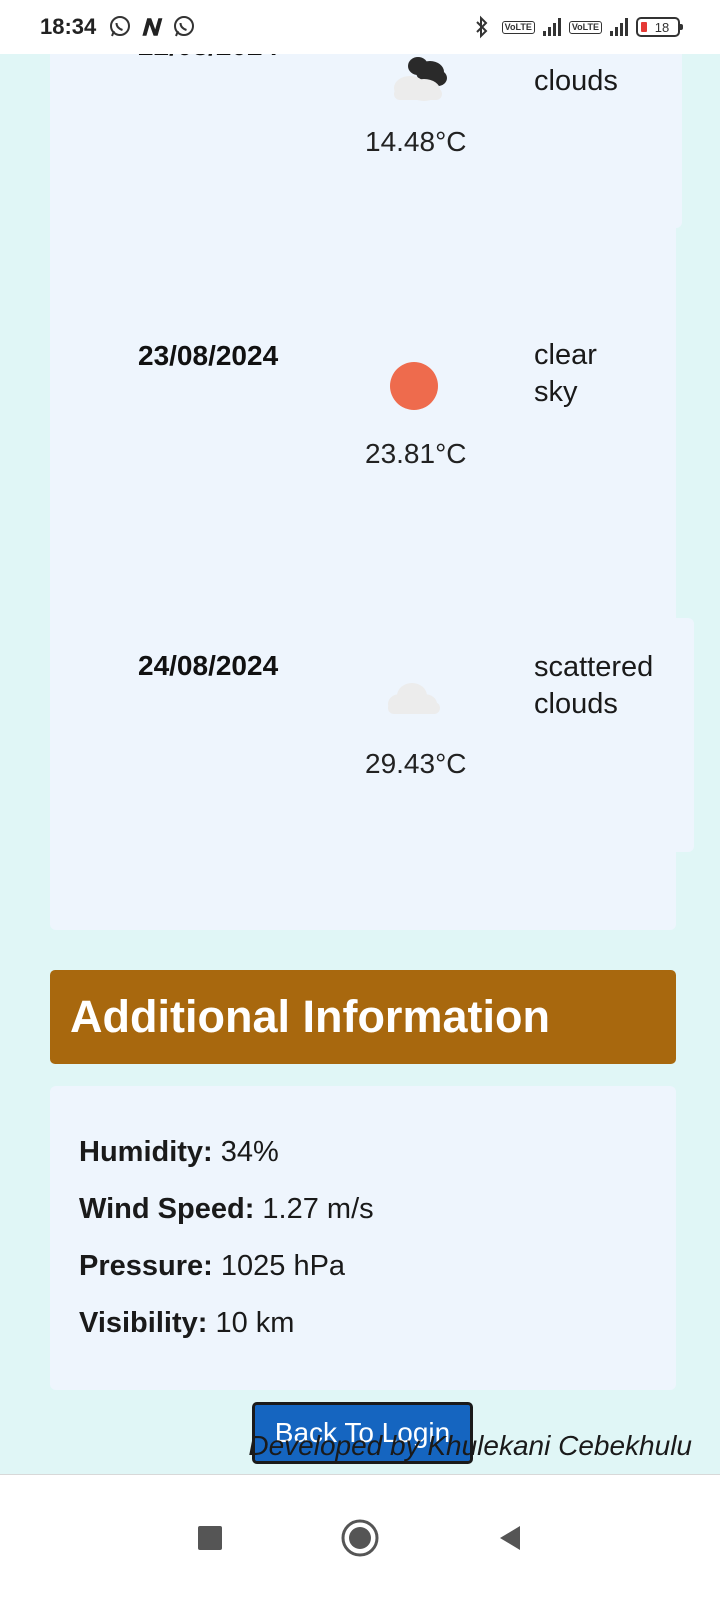 This screenshot has width=720, height=1600. What do you see at coordinates (377, 1221) in the screenshot?
I see `wind-speed-row: Wind Speed: 1.27 m/s` at bounding box center [377, 1221].